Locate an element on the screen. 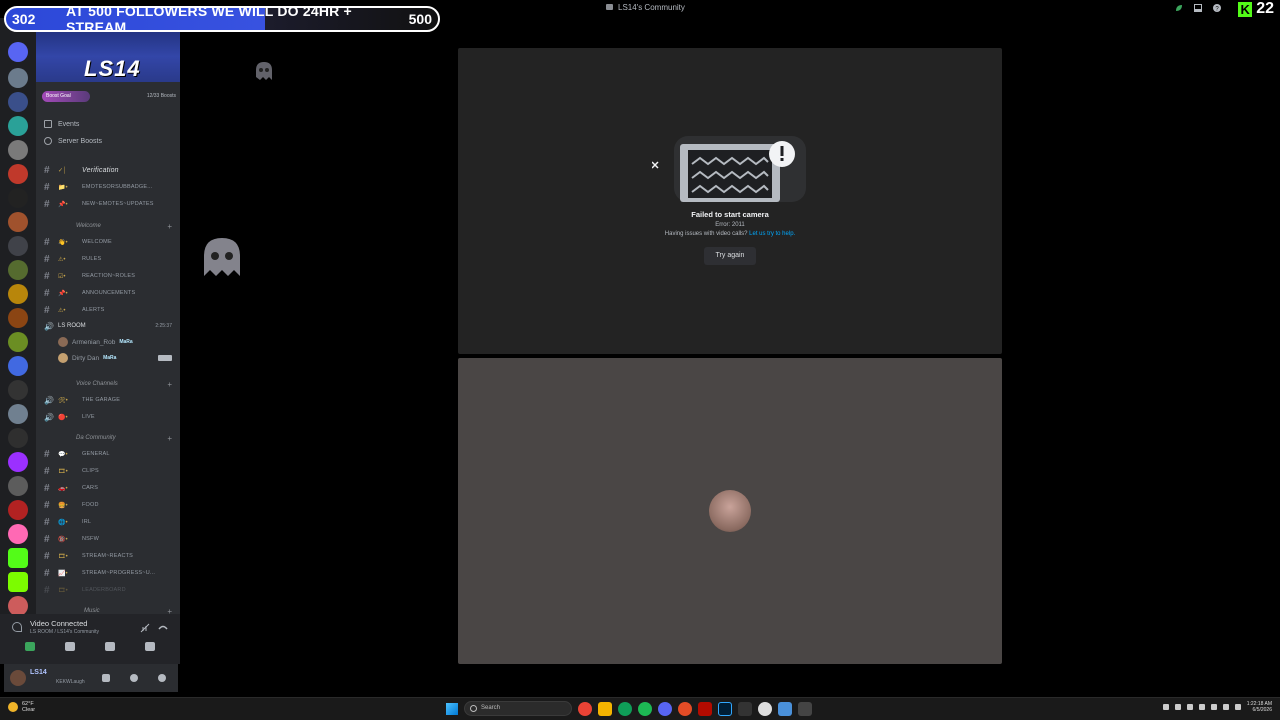 The image size is (1280, 720). obs-icon is located at coordinates (685, 708).